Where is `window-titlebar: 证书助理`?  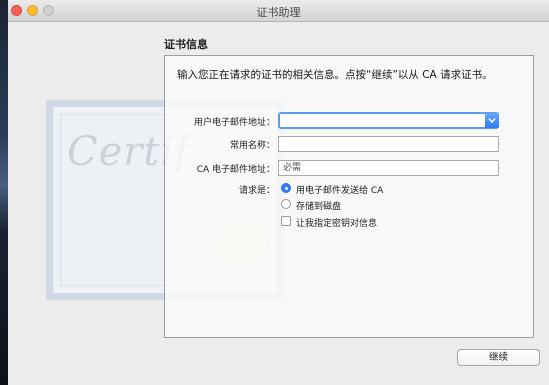
window-titlebar: 证书助理 is located at coordinates (278, 11).